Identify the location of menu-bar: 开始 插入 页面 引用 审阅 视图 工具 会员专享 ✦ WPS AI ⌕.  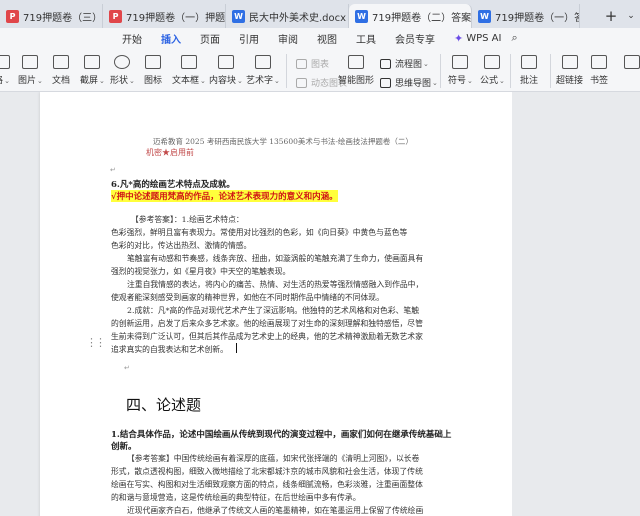
(320, 39).